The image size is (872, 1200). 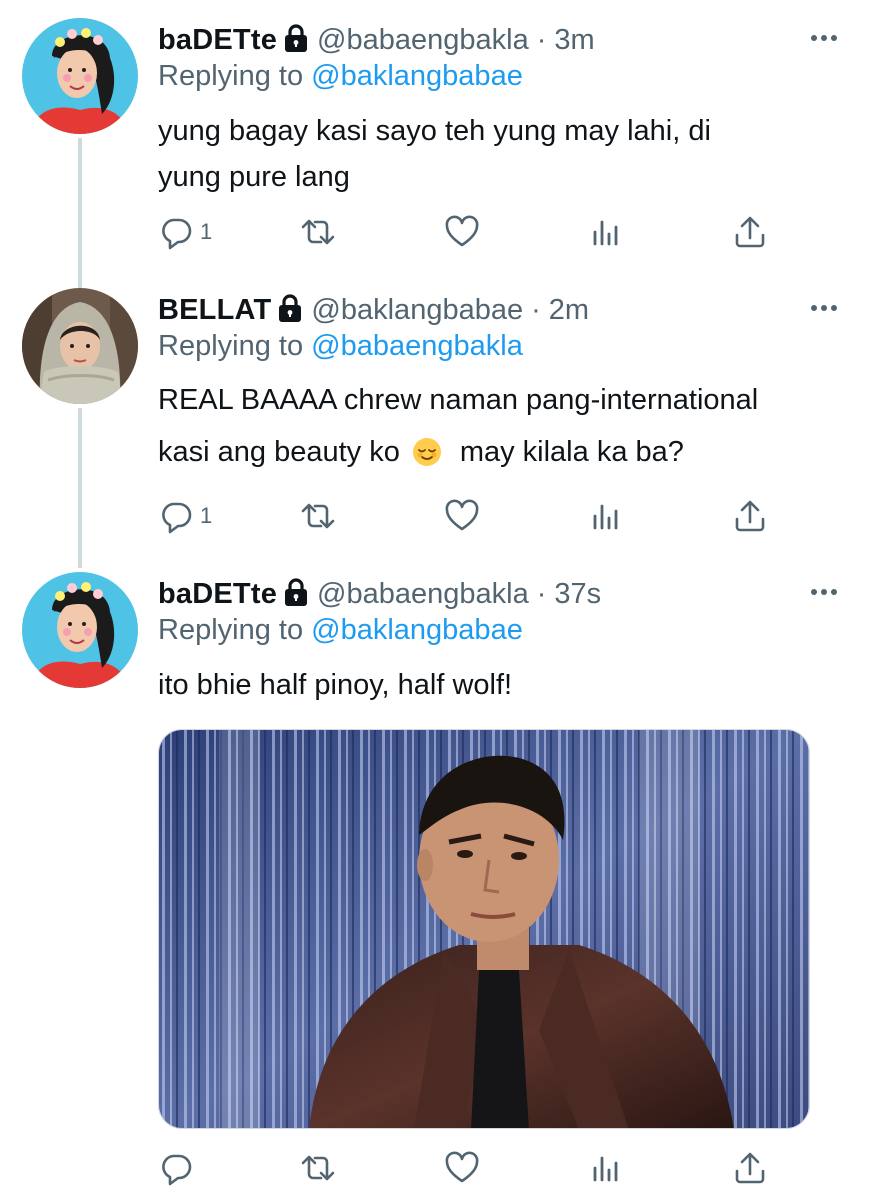 I want to click on tweet-header: baDETte @babaengbakla · 3m, so click(x=376, y=40).